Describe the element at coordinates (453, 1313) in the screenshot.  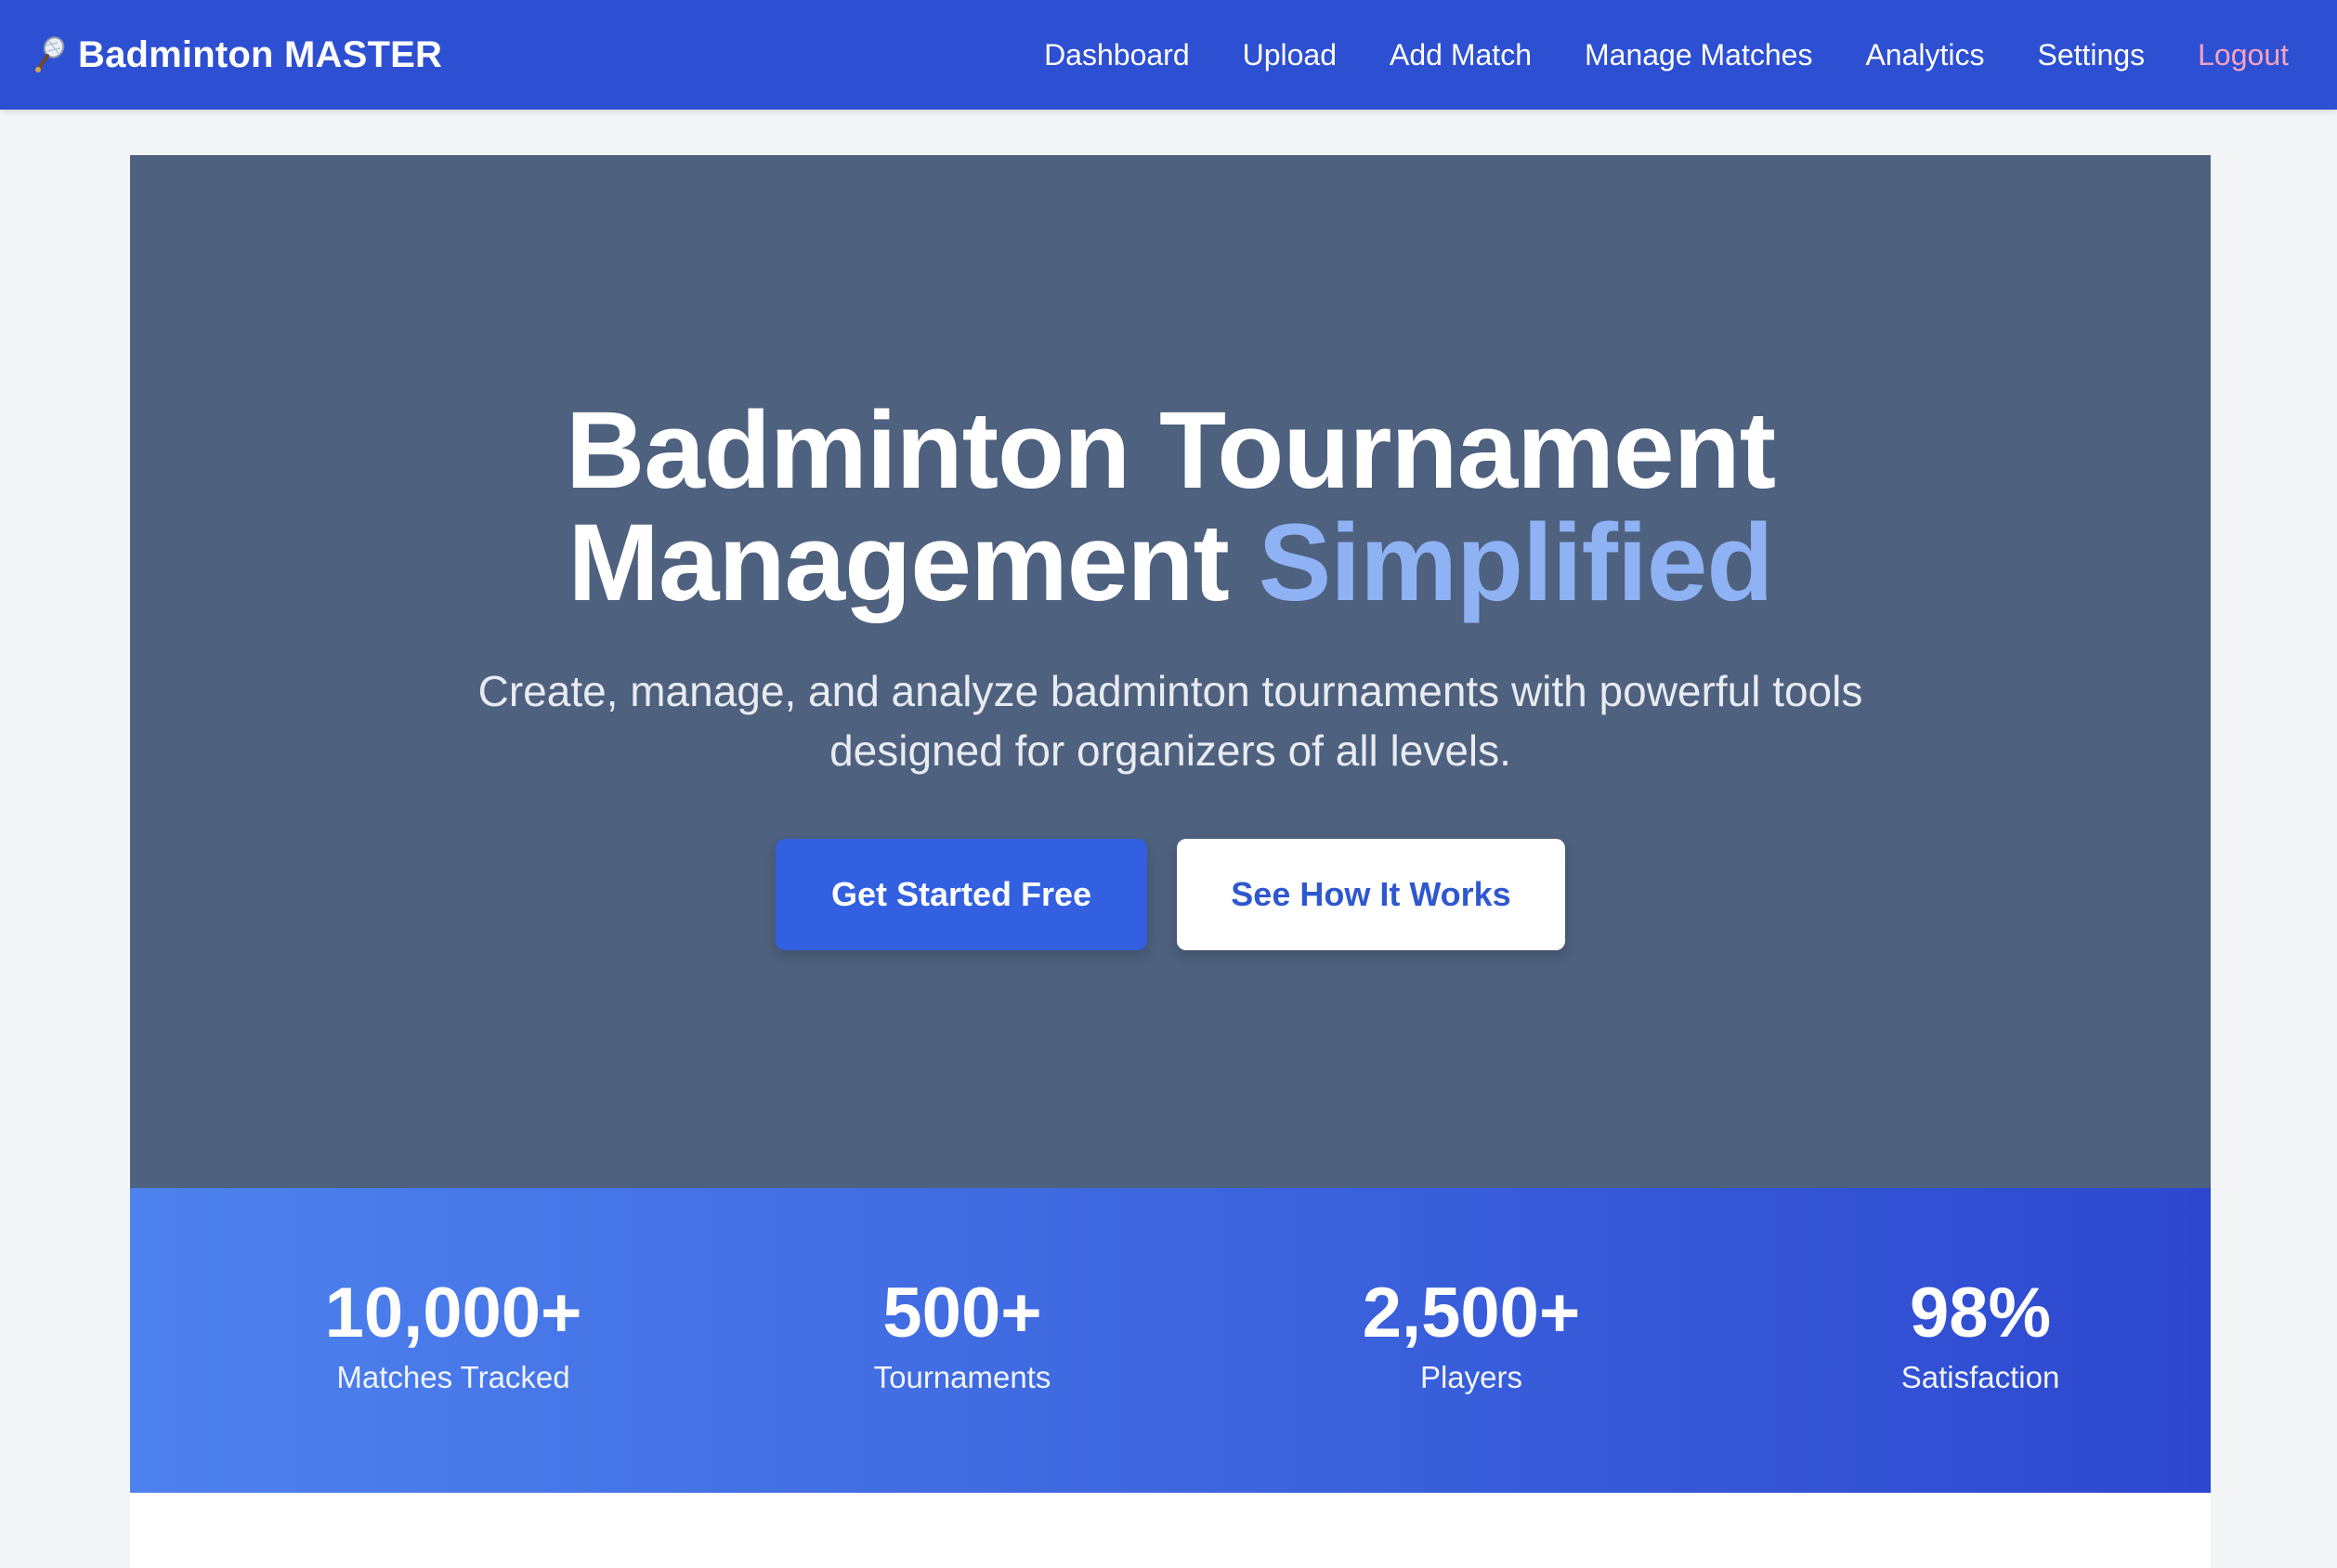
I see `stat-value: 10,000+` at that location.